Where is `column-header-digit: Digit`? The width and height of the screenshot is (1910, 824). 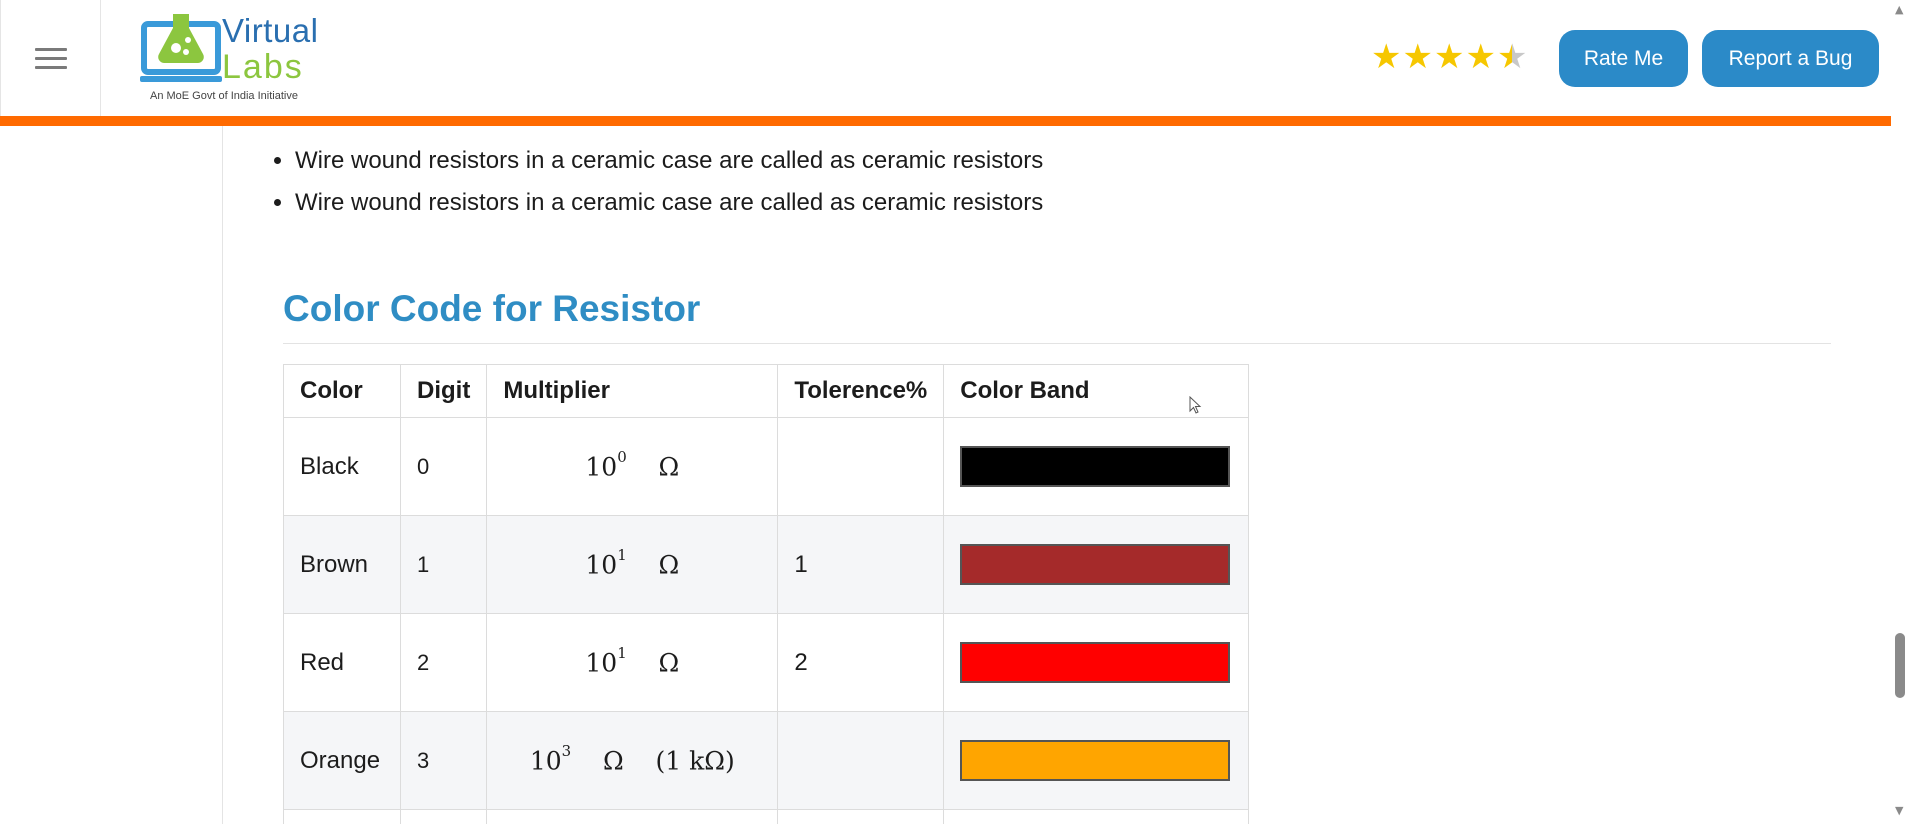
column-header-digit: Digit is located at coordinates (443, 391).